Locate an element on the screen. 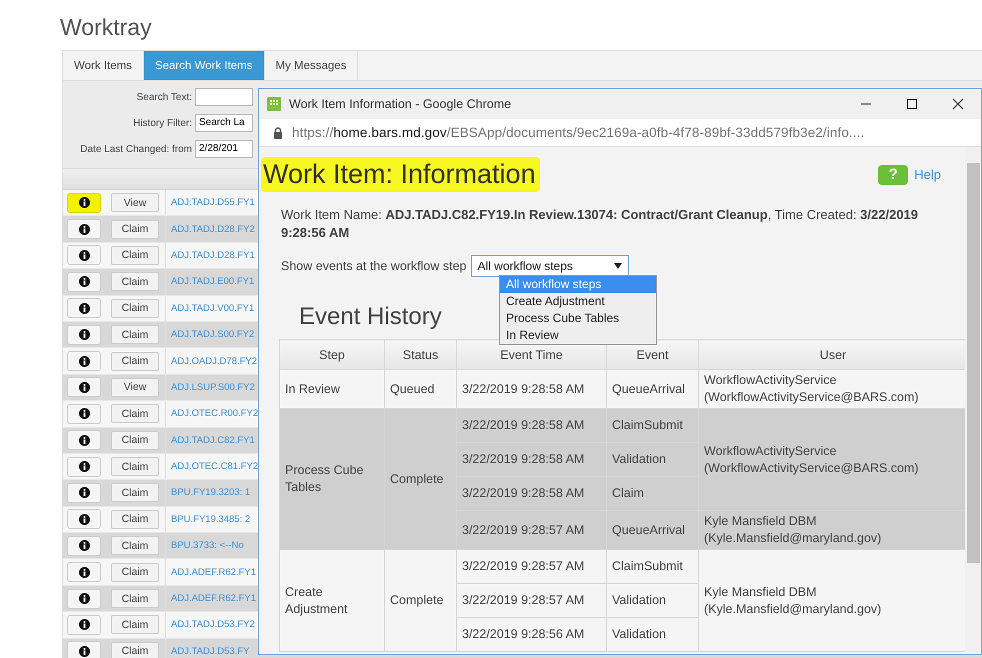  close-icon is located at coordinates (958, 104).